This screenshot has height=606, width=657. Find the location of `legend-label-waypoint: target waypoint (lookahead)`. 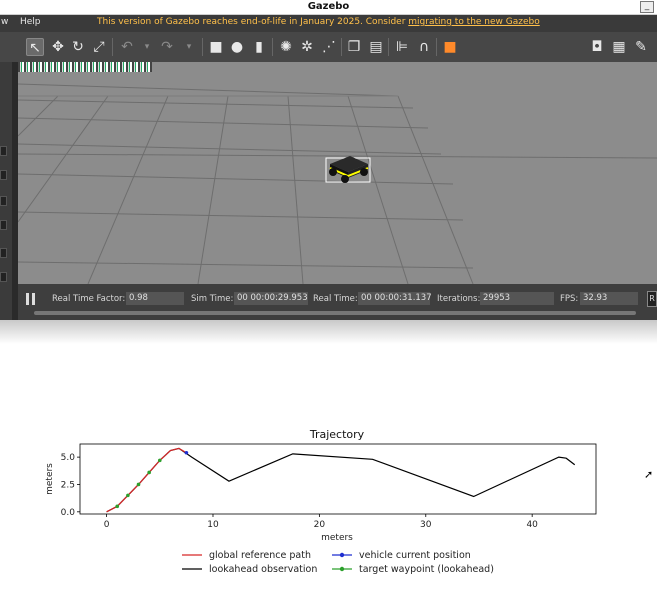

legend-label-waypoint: target waypoint (lookahead) is located at coordinates (426, 569).